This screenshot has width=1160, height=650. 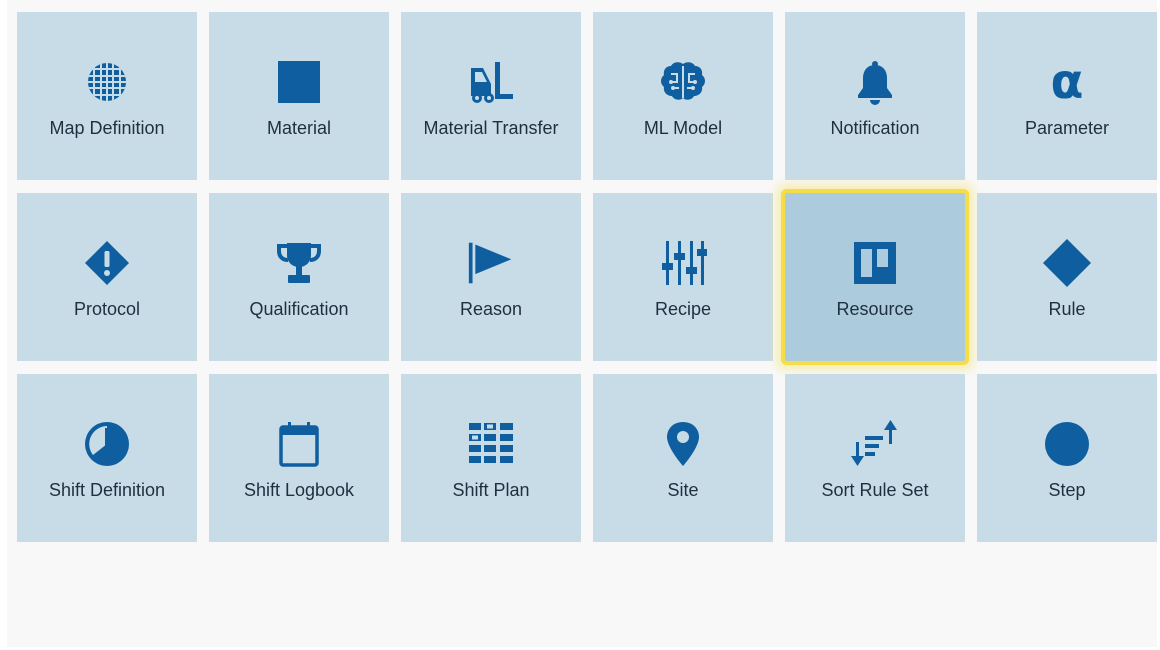 I want to click on trophy-icon, so click(x=299, y=263).